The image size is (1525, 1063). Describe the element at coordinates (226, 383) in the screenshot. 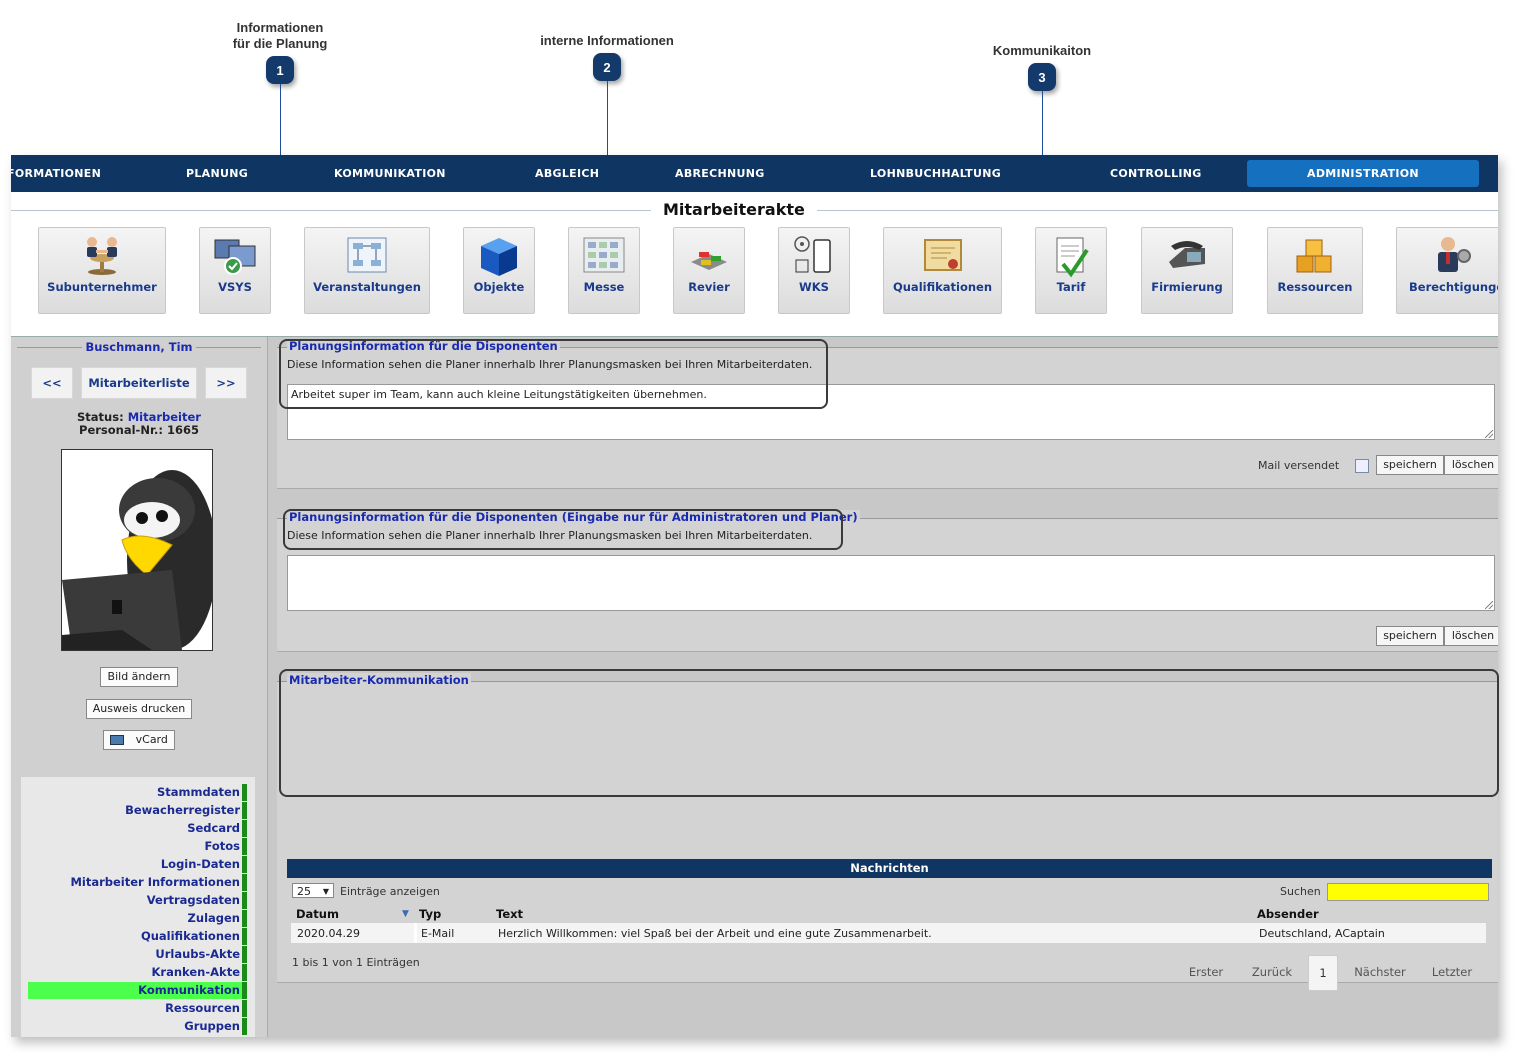

I see `next-employee-button: >>` at that location.